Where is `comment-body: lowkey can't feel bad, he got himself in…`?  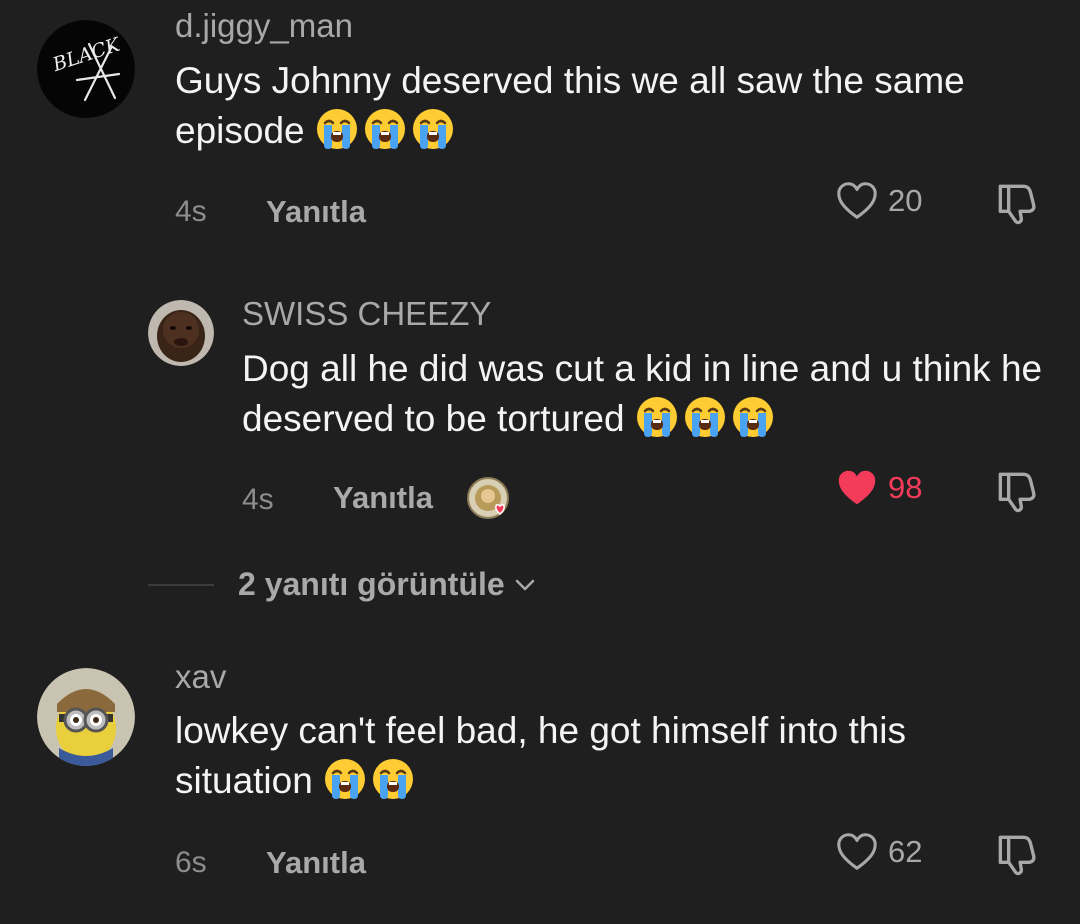 comment-body: lowkey can't feel bad, he got himself in… is located at coordinates (541, 755).